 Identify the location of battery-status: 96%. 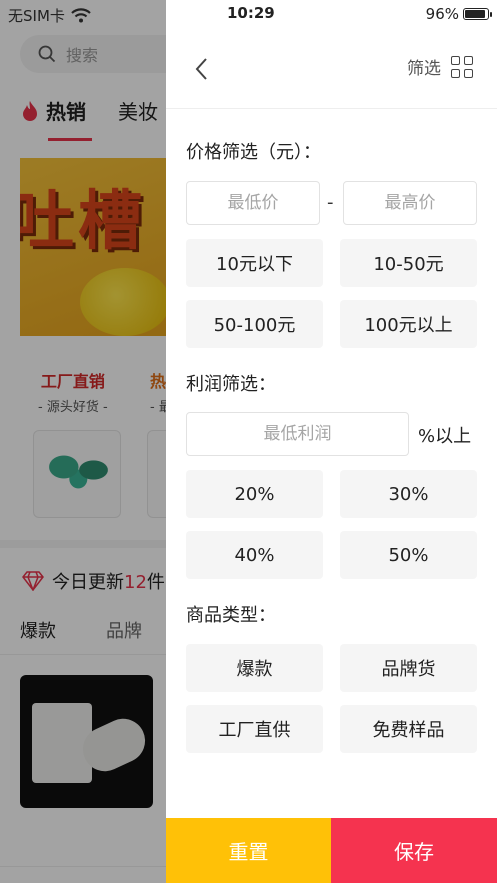
(458, 14).